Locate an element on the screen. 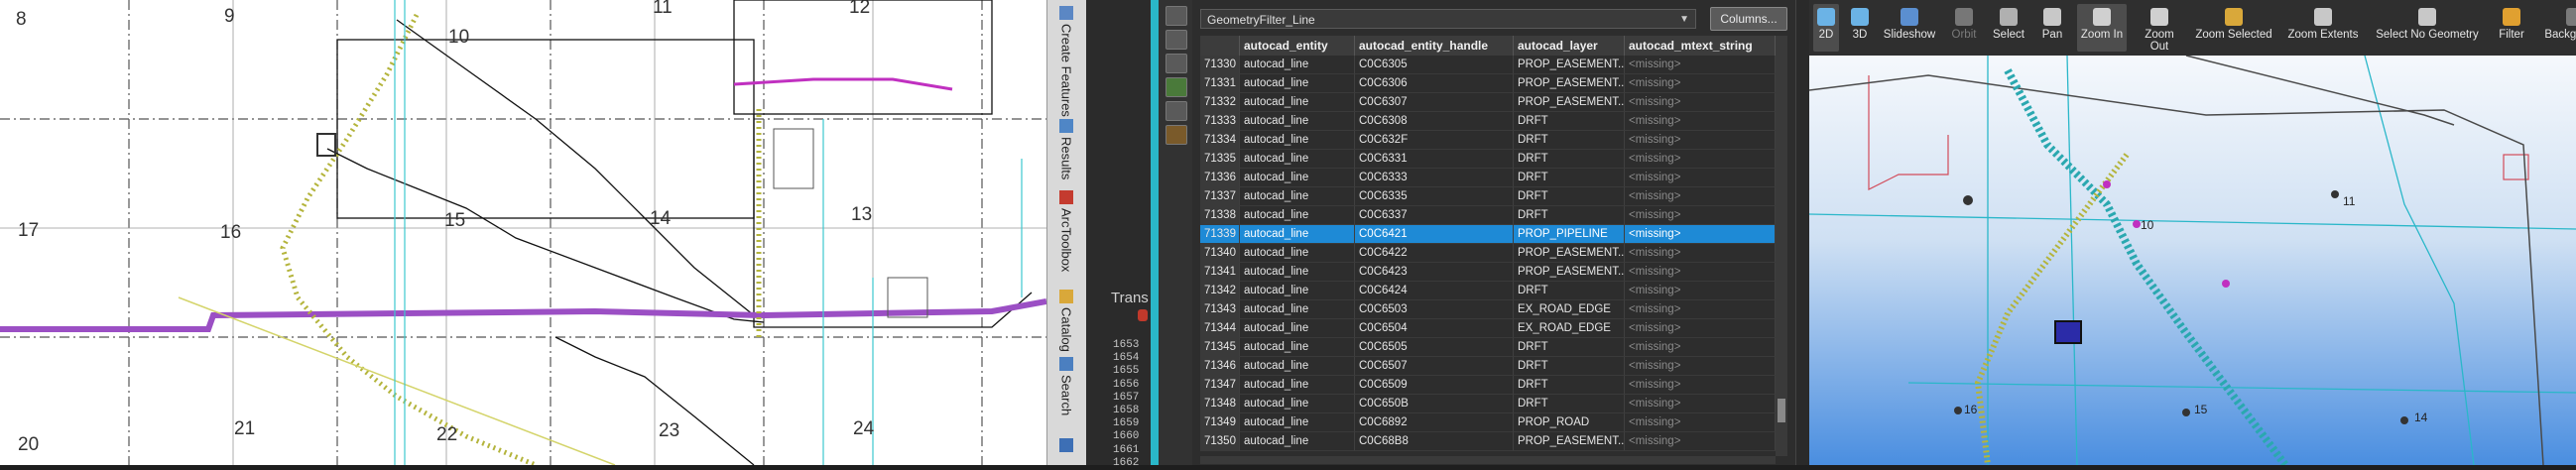 This screenshot has height=470, width=2576. row-id: 71331 is located at coordinates (1220, 83).